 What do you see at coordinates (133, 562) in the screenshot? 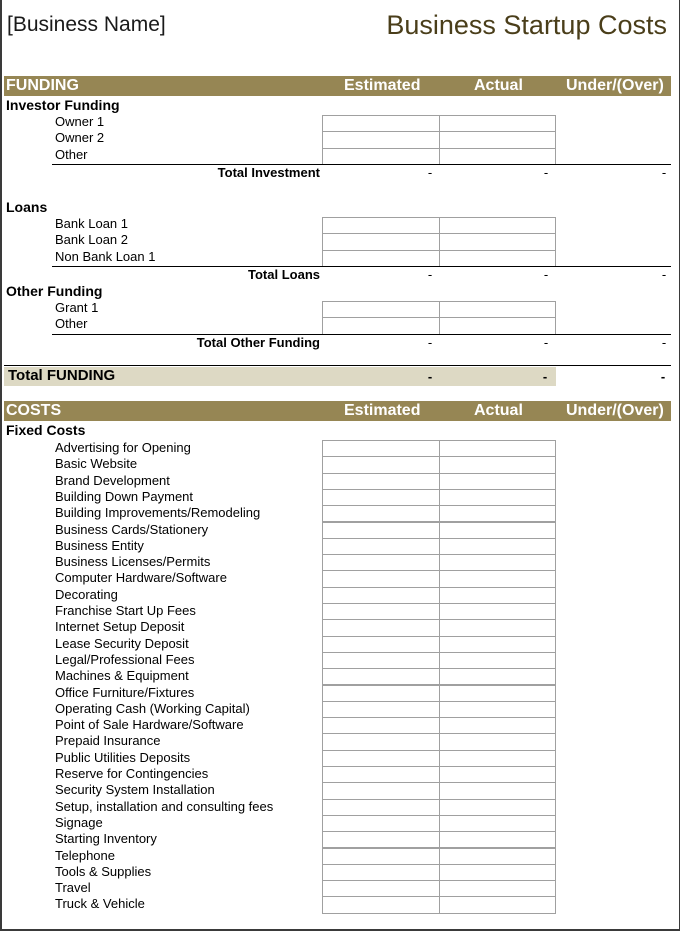
I see `line-item-label: Business Licenses/Permits` at bounding box center [133, 562].